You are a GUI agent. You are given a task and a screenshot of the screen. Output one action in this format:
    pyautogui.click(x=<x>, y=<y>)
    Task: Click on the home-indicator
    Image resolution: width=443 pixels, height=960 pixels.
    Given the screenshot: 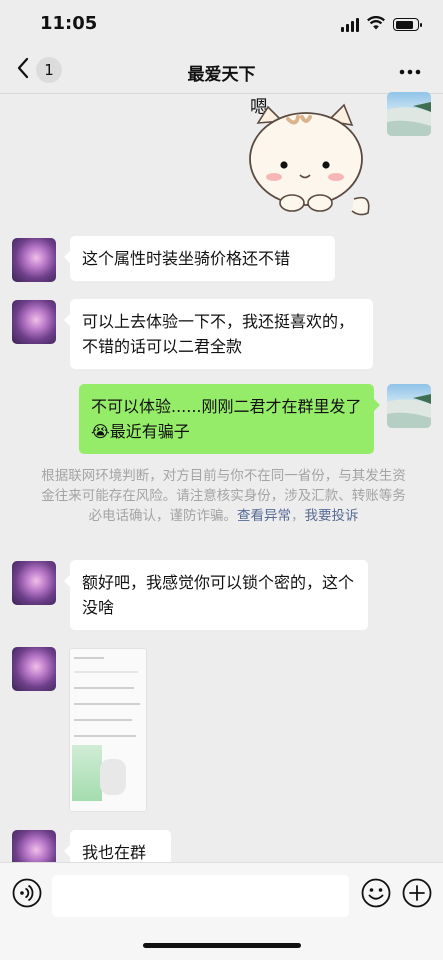 What is the action you would take?
    pyautogui.click(x=222, y=945)
    